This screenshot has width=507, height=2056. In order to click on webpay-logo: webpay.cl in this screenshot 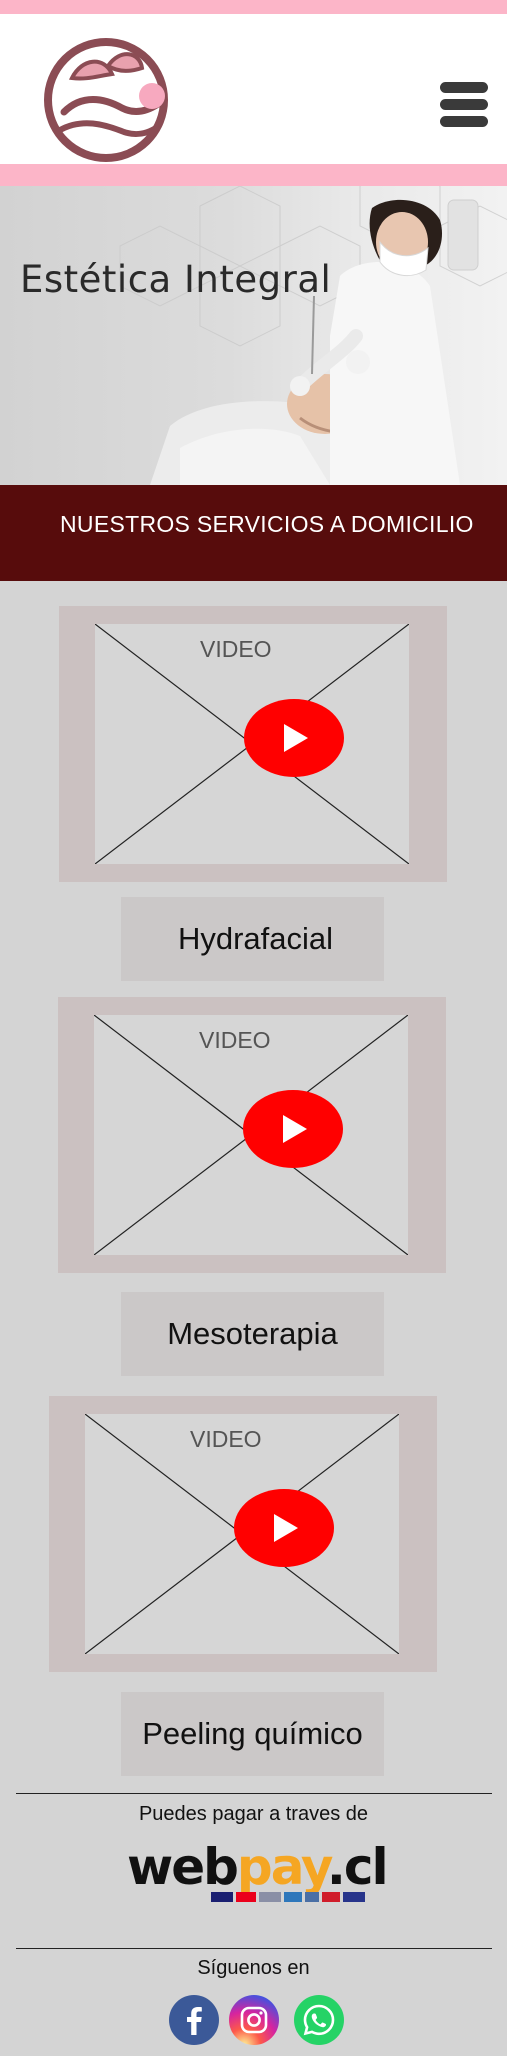, I will do `click(258, 1873)`.